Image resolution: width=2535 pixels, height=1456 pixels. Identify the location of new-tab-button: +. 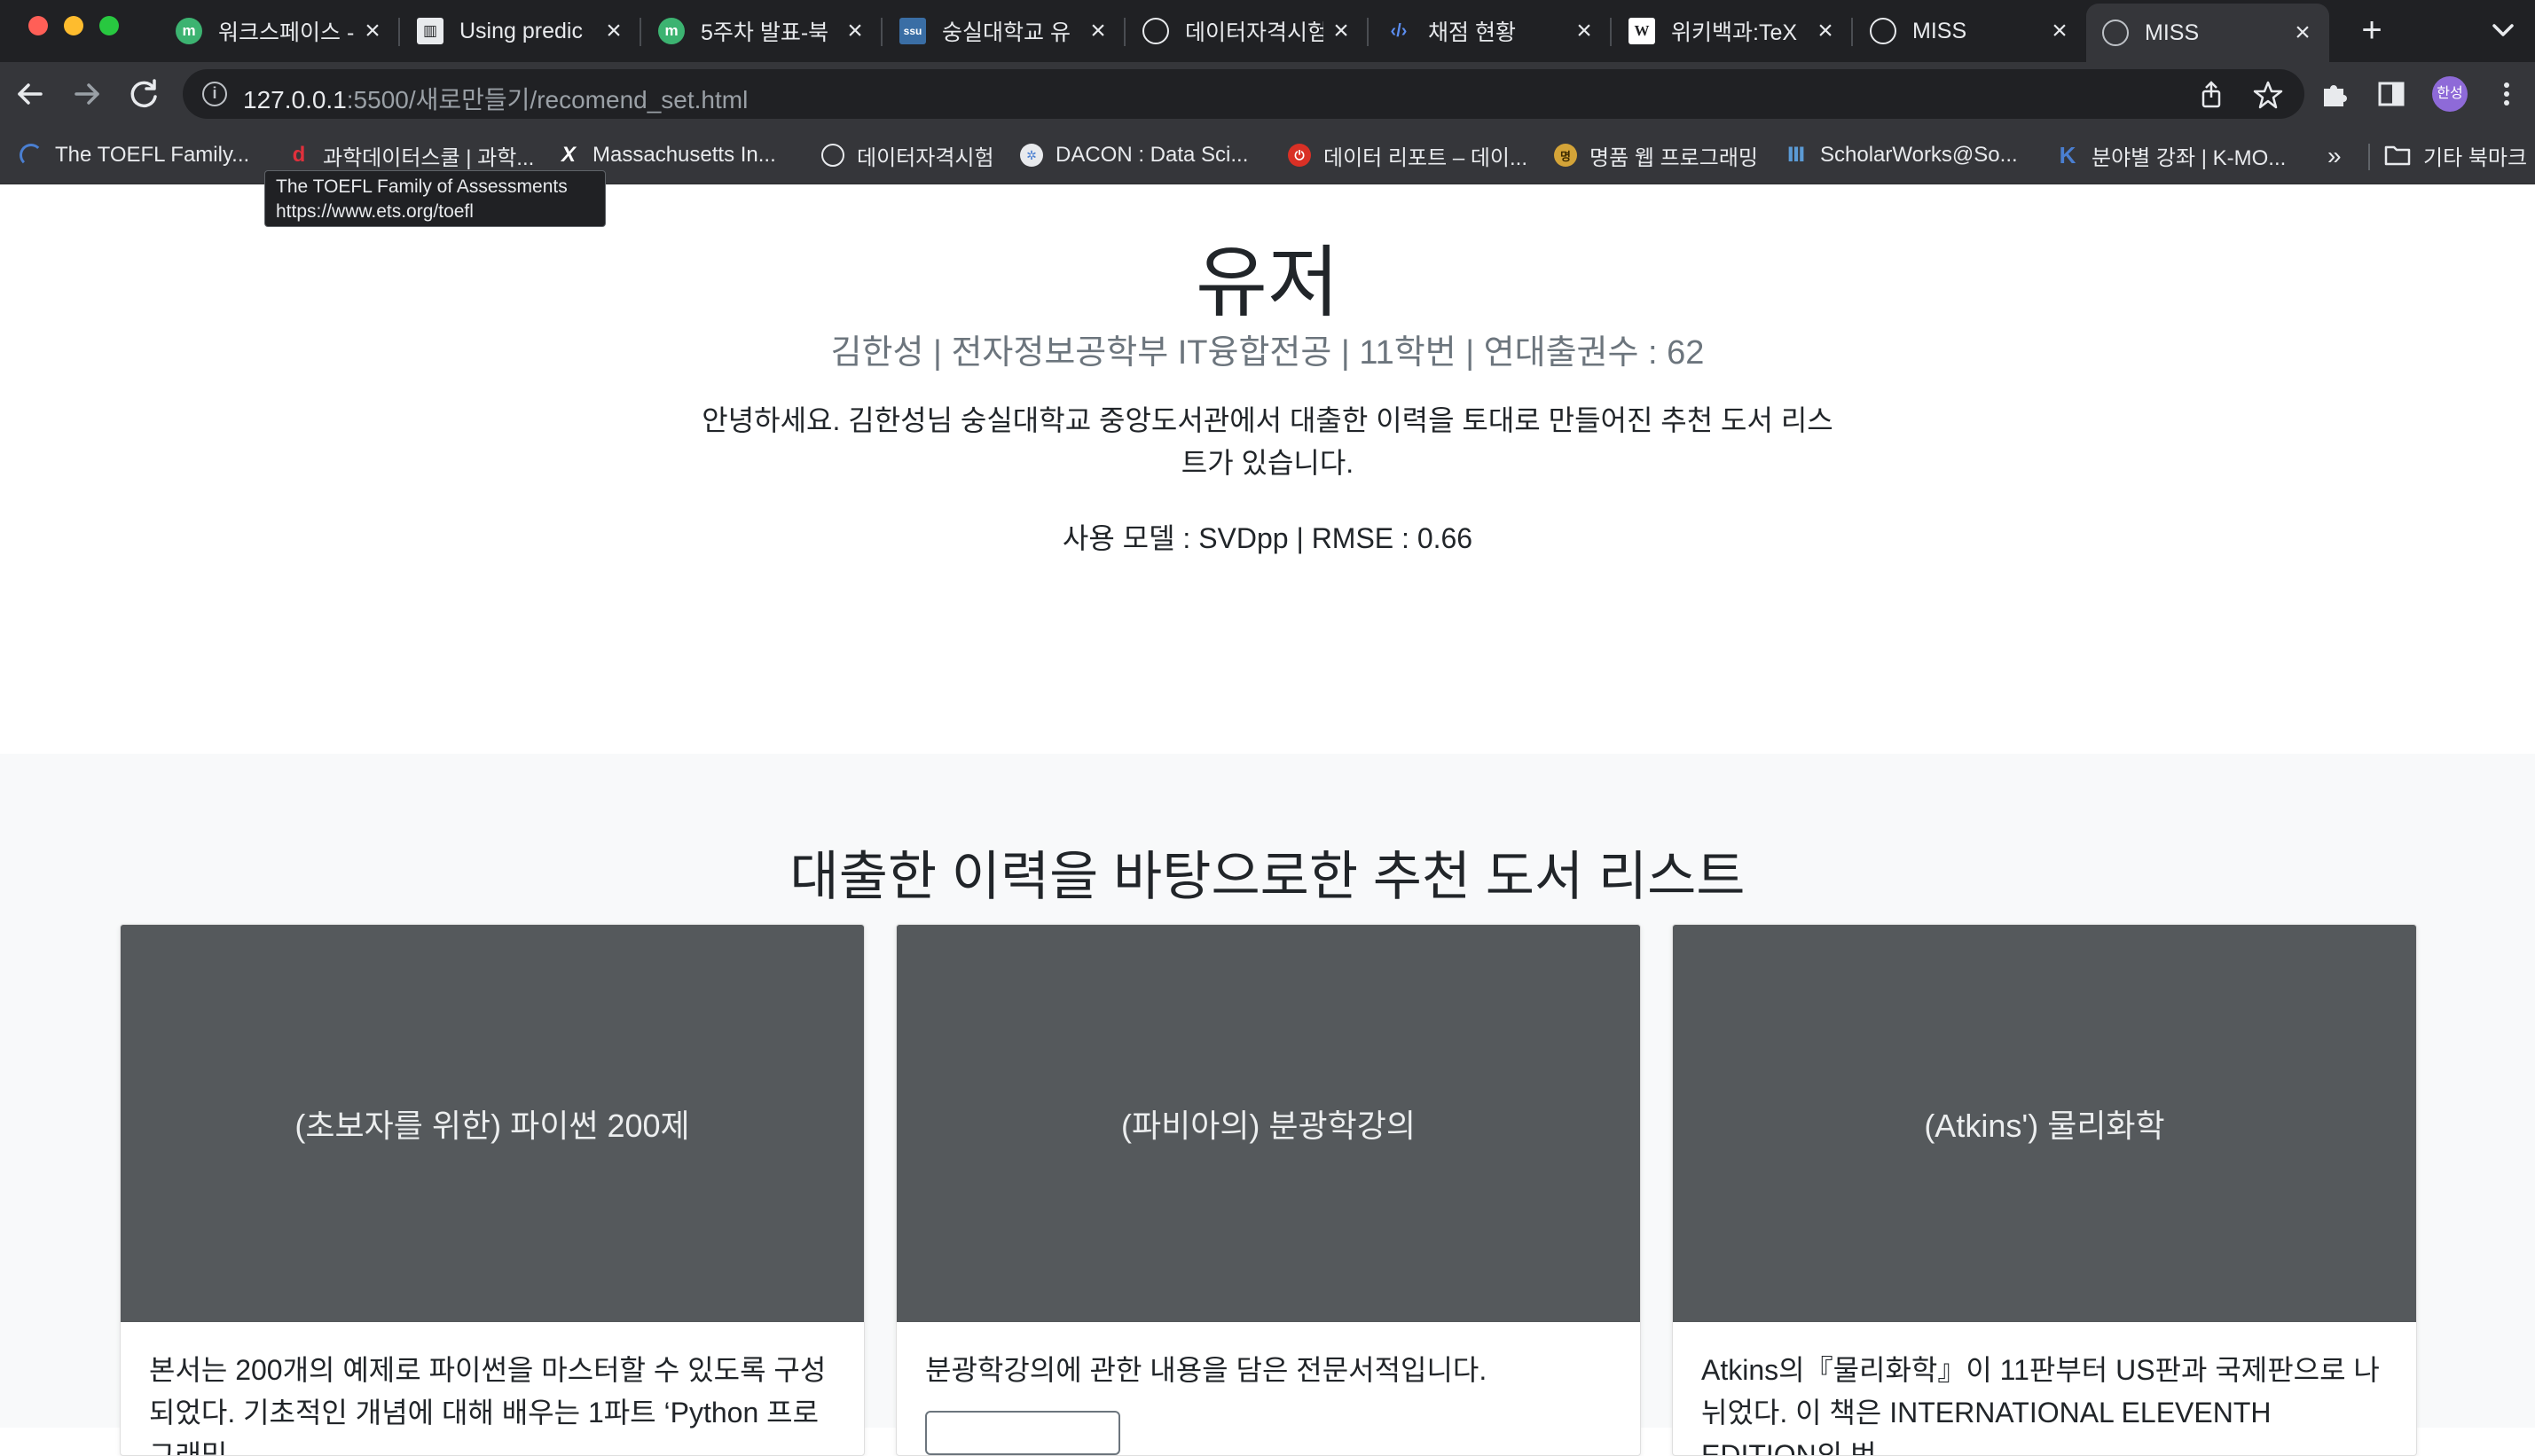
(2371, 30).